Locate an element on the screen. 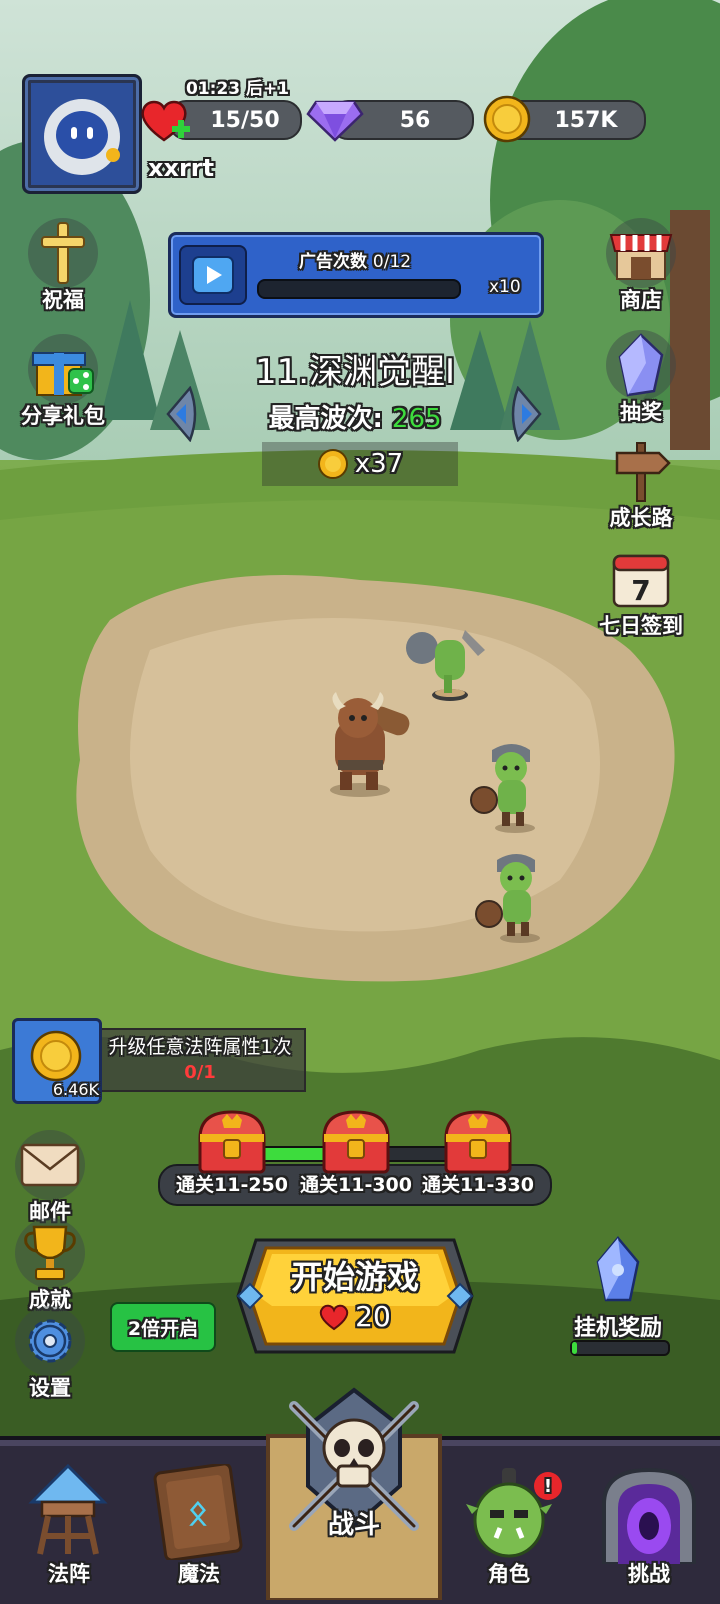 This screenshot has width=720, height=1604. ad-count-text: 广告次数 0/12 is located at coordinates (355, 259).